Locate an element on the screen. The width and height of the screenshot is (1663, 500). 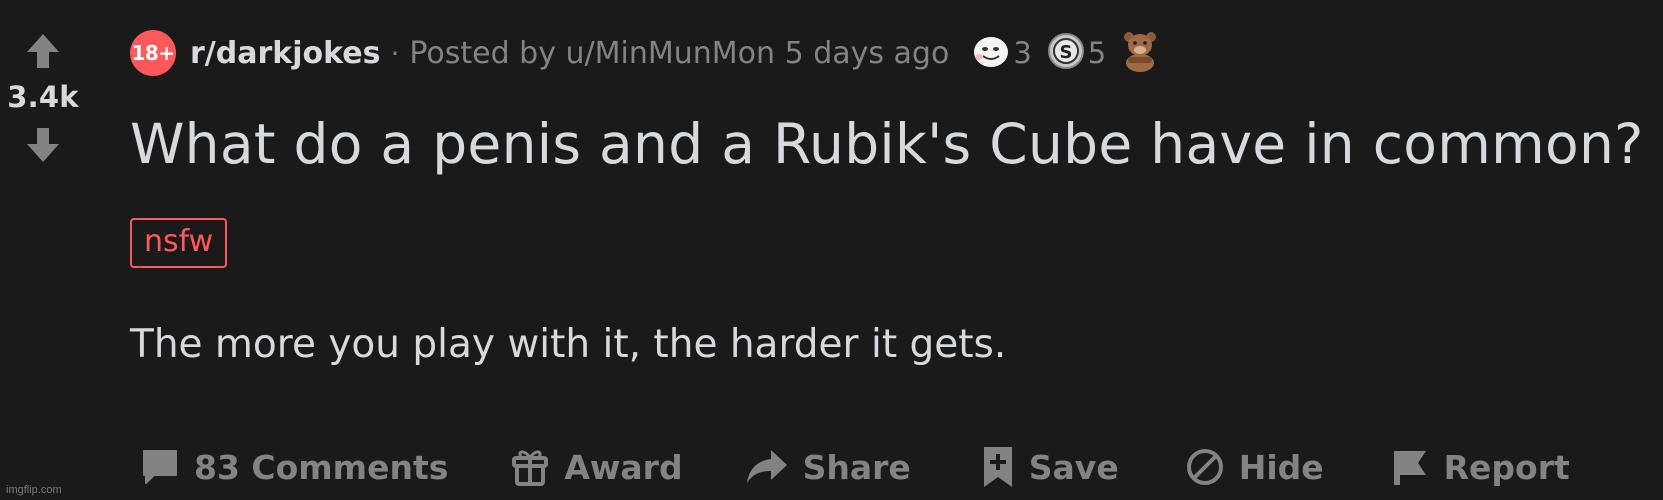
bookmark-plus-icon is located at coordinates (998, 467).